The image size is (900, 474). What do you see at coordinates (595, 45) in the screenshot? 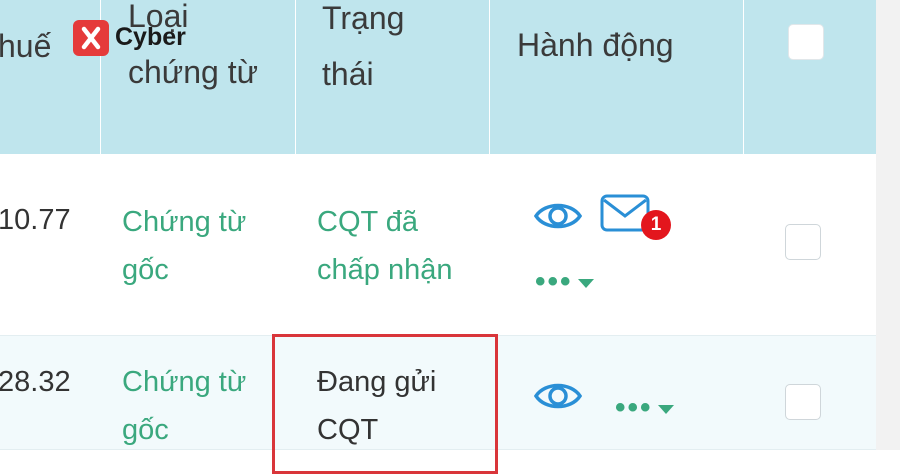
I see `header-actions-label: Hành động` at bounding box center [595, 45].